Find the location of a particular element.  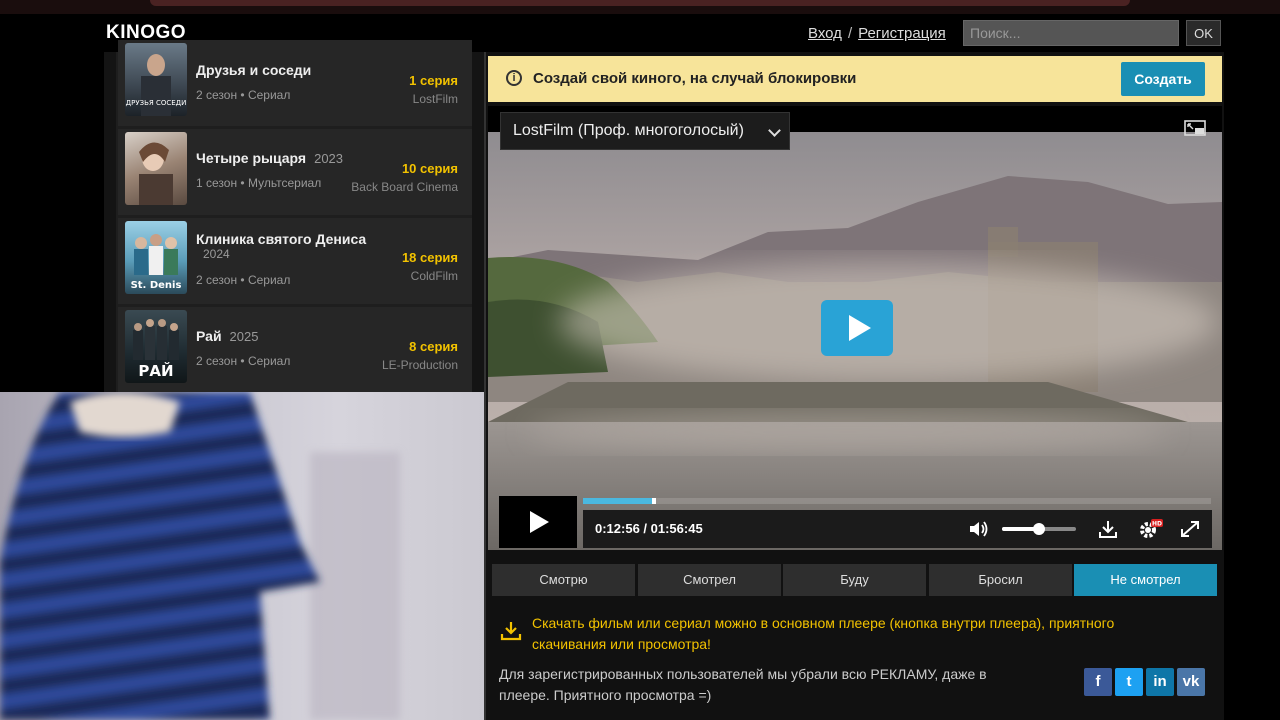

tab-not-watched: Не смотрел is located at coordinates (1145, 580).